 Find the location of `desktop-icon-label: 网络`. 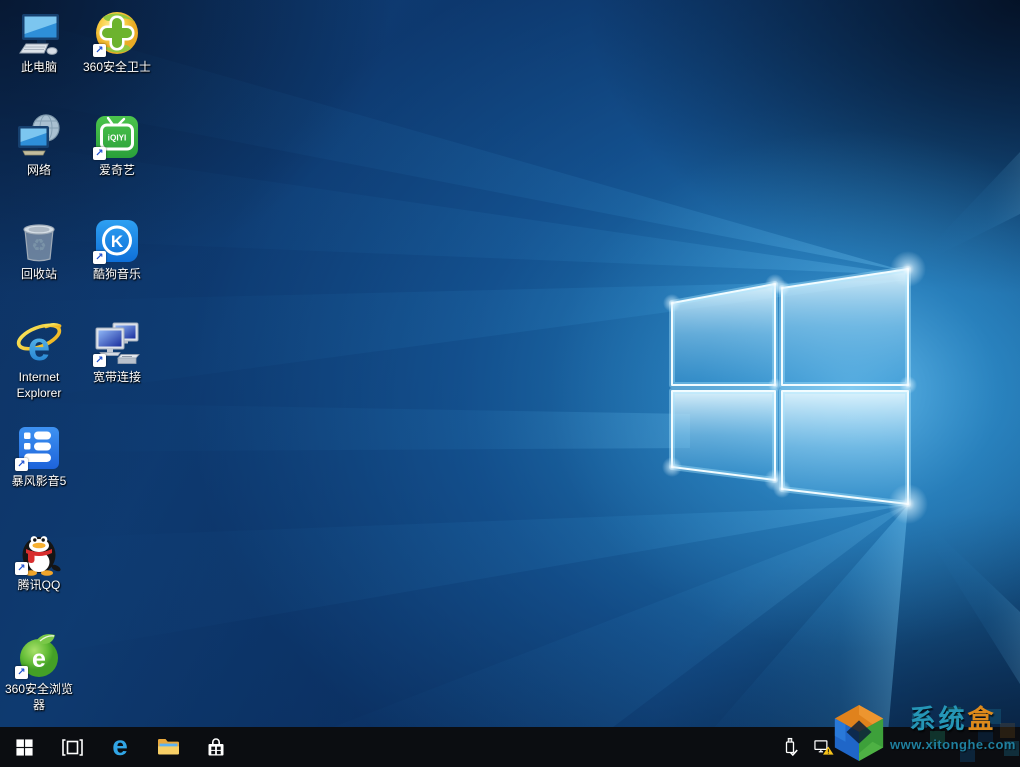

desktop-icon-label: 网络 is located at coordinates (38, 170).